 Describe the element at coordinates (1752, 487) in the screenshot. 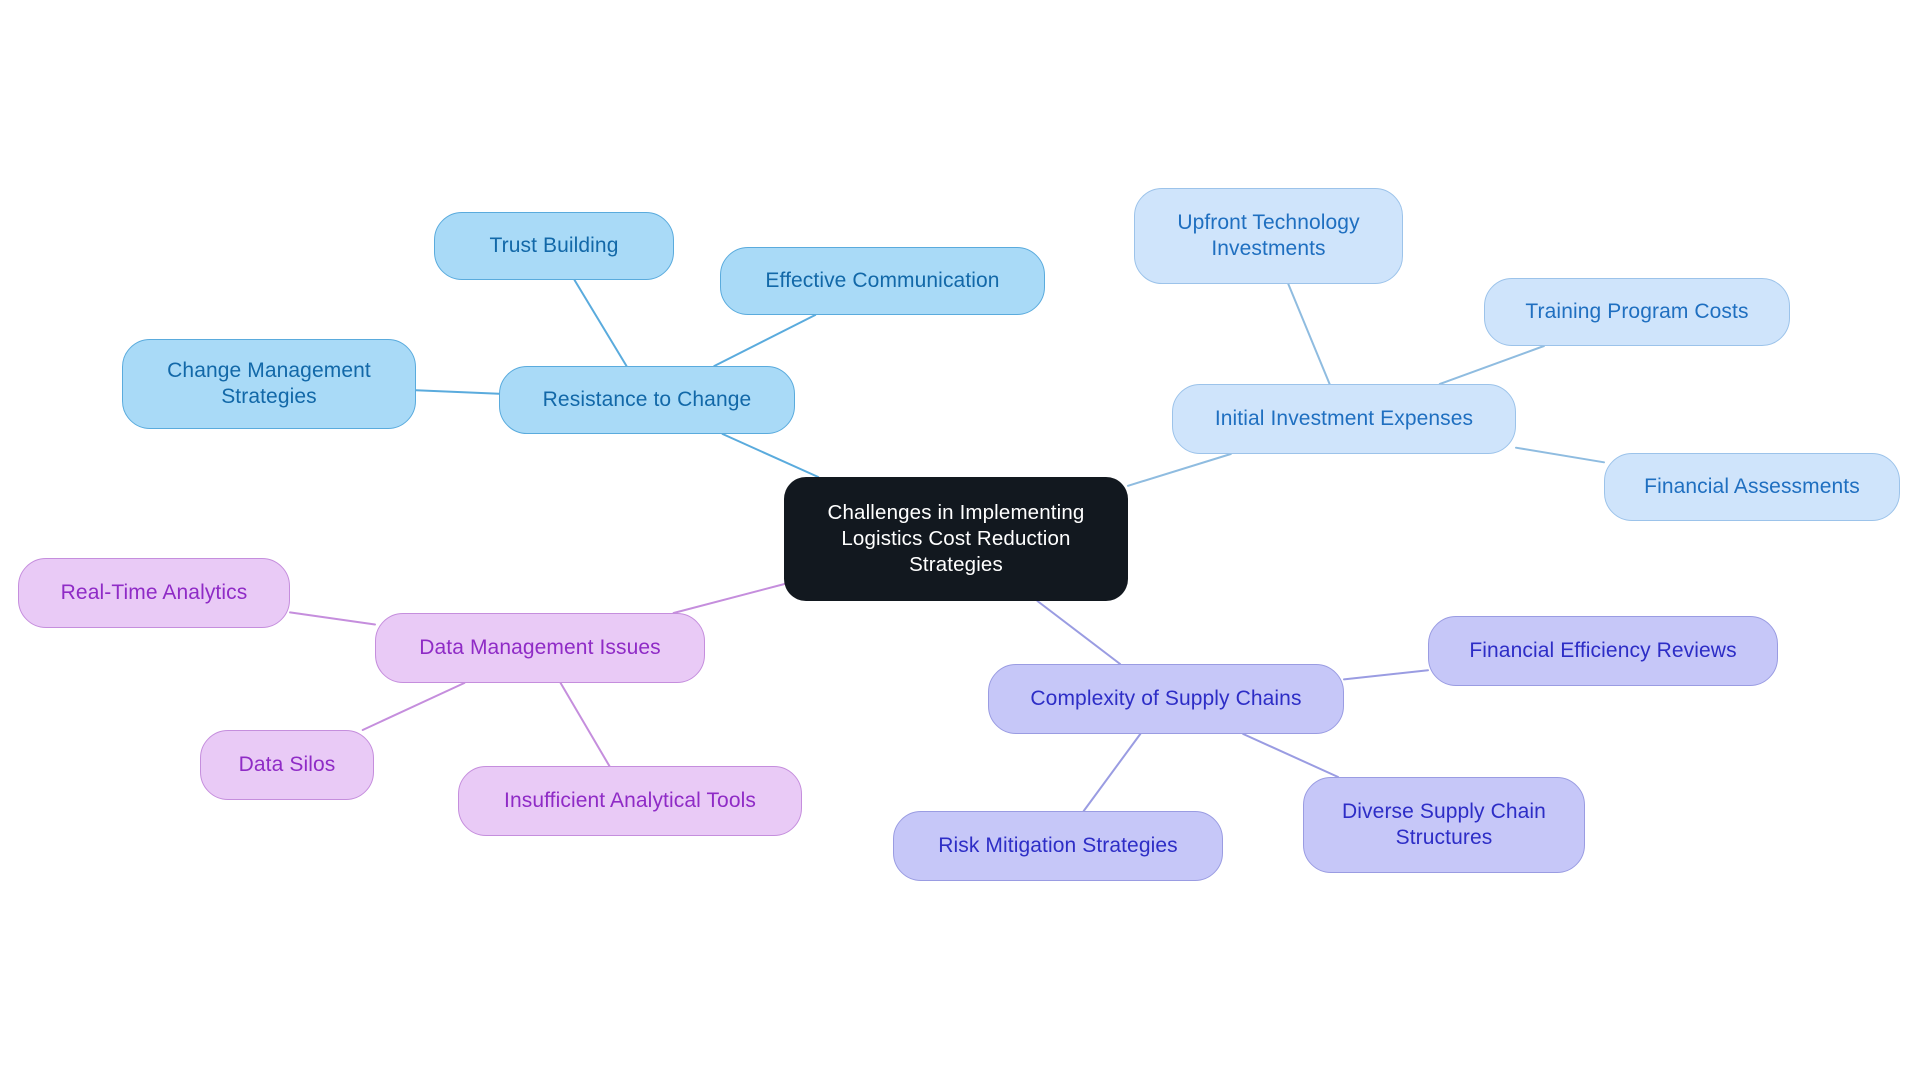

I see `mind-map-node-financial-assessments: Financial Assessments` at that location.